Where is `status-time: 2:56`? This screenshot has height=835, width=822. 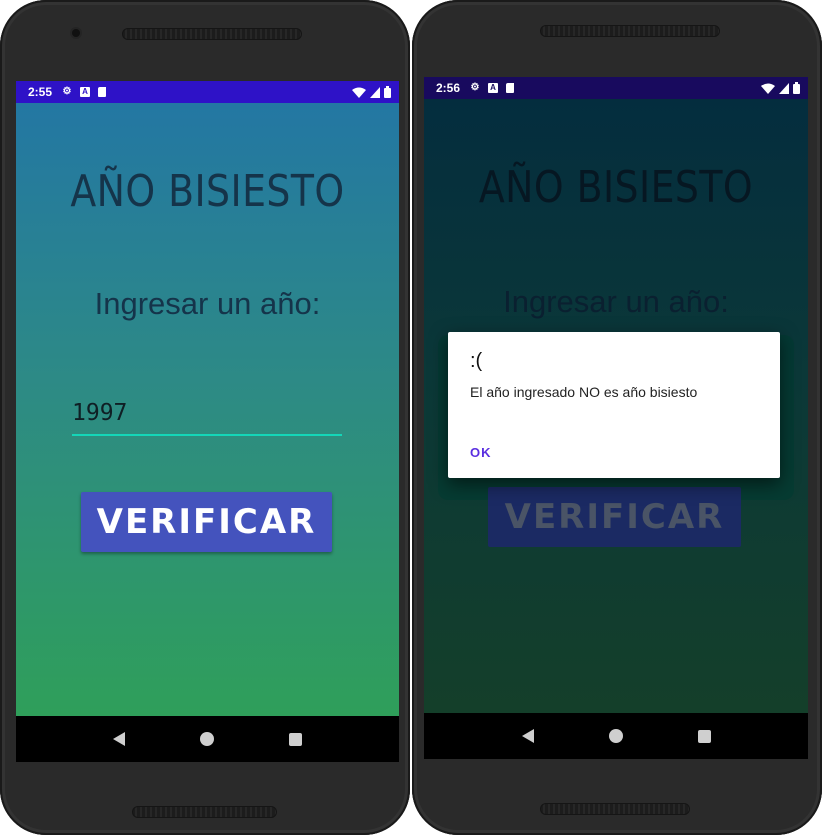
status-time: 2:56 is located at coordinates (448, 88).